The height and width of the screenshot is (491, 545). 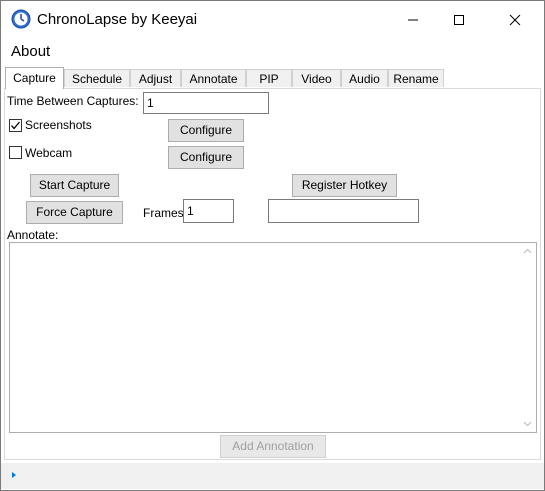 What do you see at coordinates (58, 125) in the screenshot?
I see `screenshots-label: Screenshots` at bounding box center [58, 125].